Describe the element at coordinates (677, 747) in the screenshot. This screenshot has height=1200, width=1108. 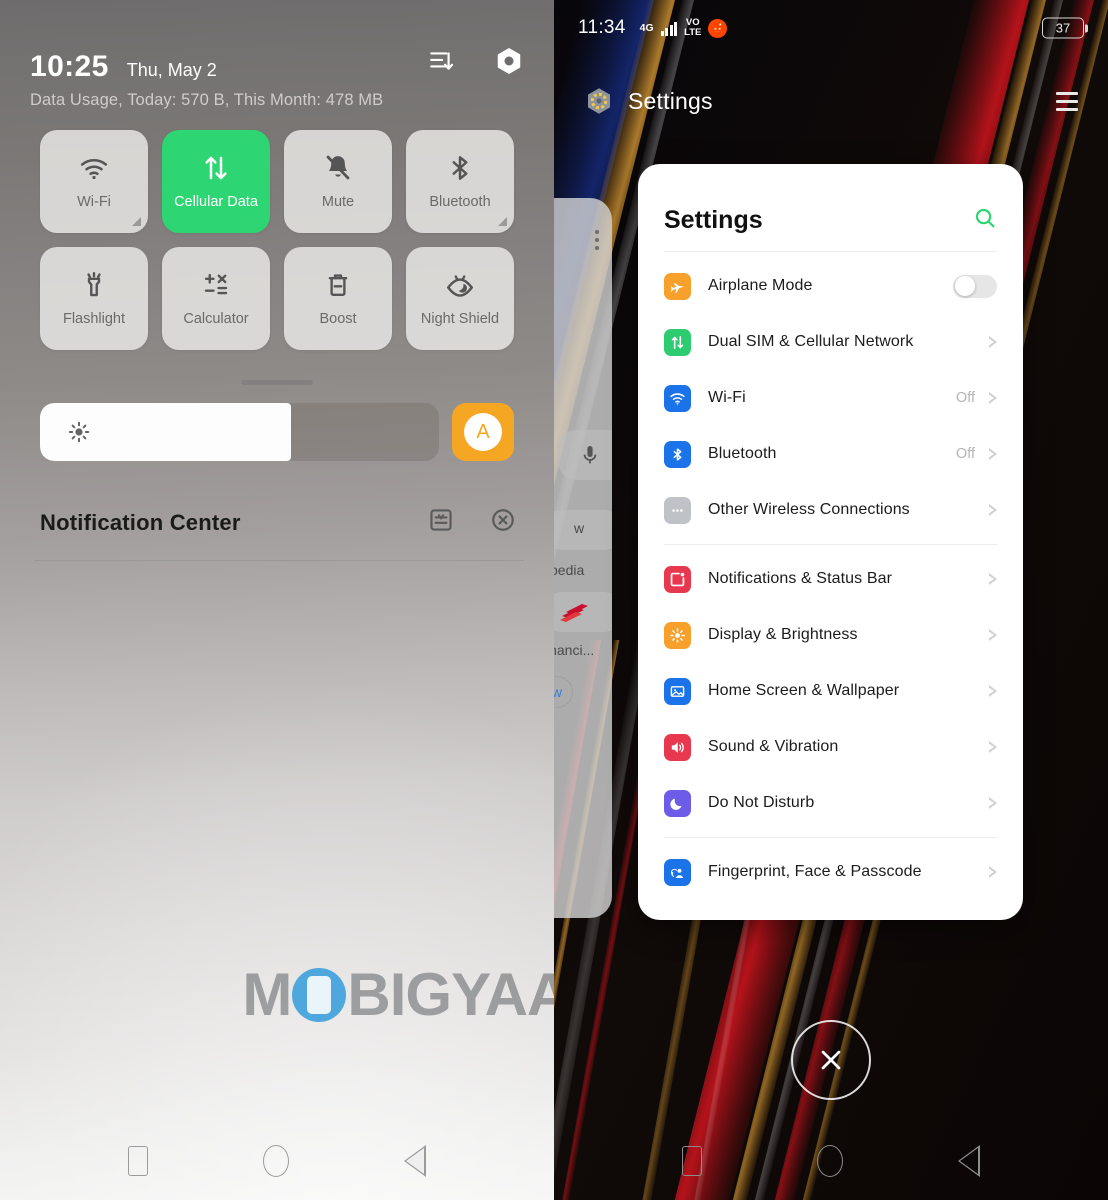
I see `speaker-icon` at that location.